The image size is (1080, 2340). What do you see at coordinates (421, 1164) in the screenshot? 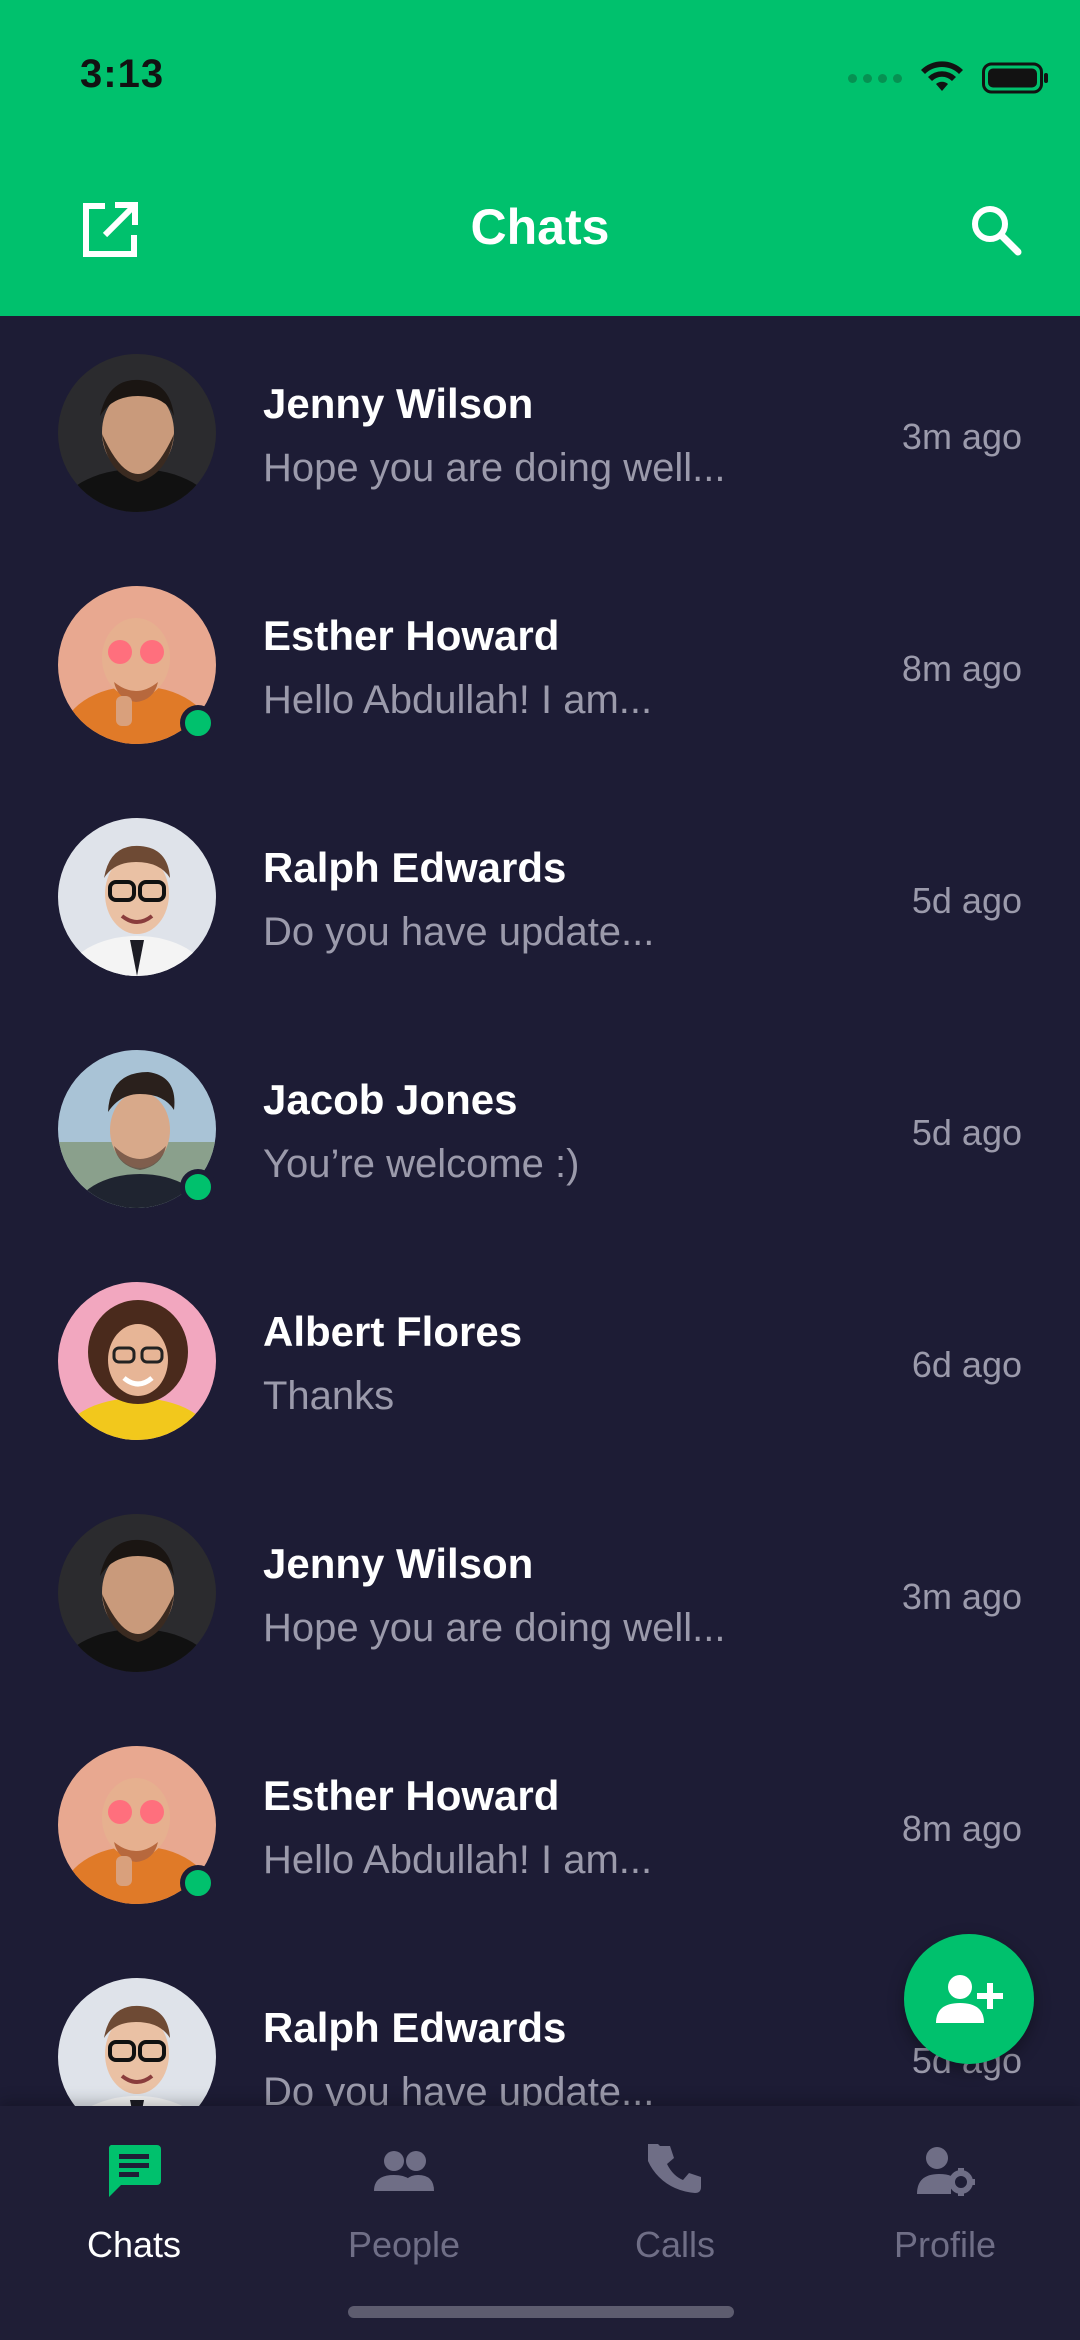
I see `message-preview: You’re welcome :)` at bounding box center [421, 1164].